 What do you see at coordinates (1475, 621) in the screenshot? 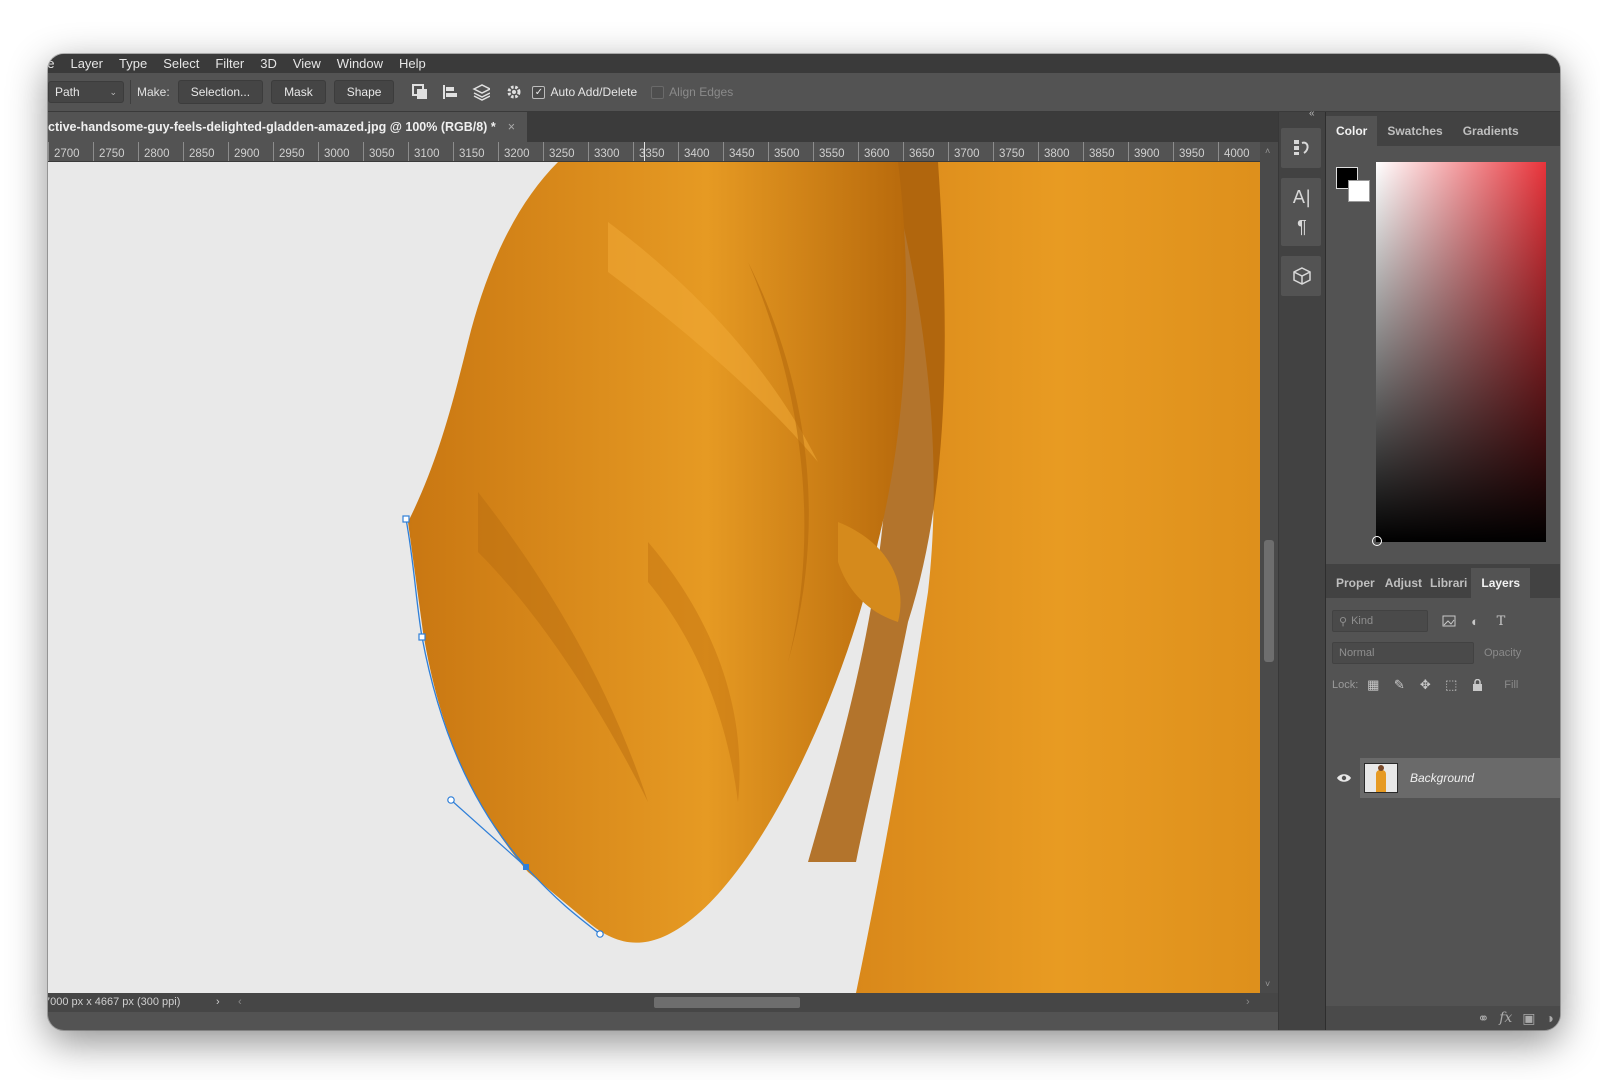
I see `adjustment-filter-icon: ◐` at bounding box center [1475, 621].